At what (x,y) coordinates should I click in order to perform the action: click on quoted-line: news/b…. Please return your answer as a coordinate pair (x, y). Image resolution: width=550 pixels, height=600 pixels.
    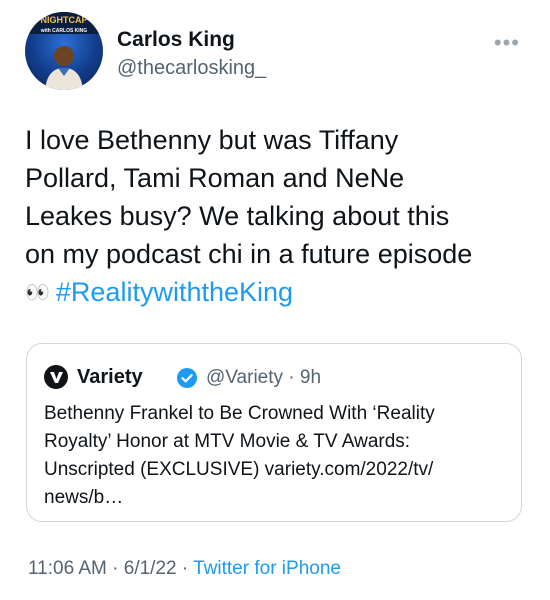
    Looking at the image, I should click on (84, 497).